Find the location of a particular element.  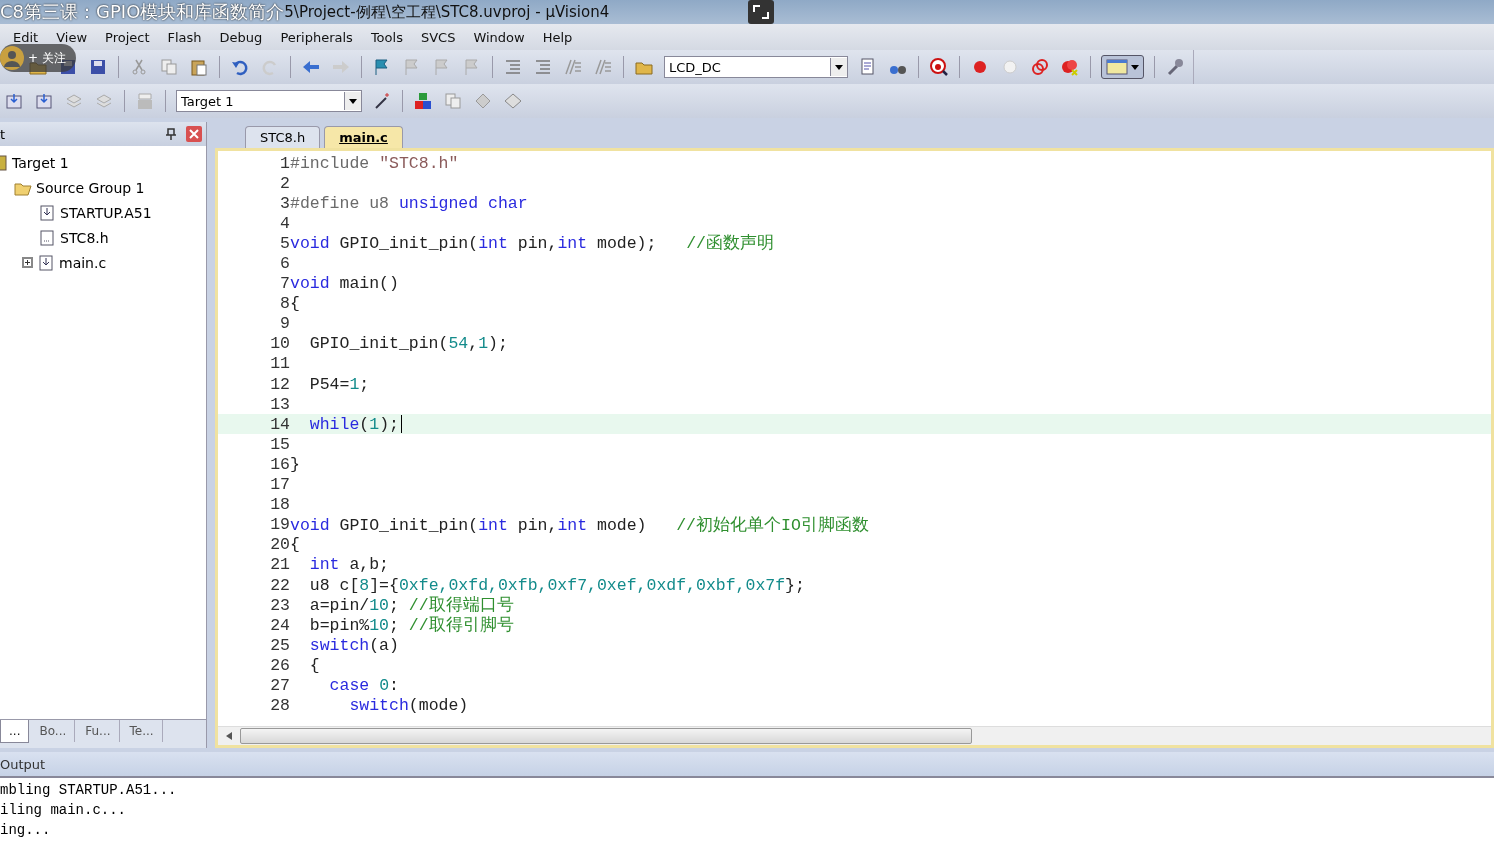

code-line: #define u8 unsigned char is located at coordinates (409, 203).